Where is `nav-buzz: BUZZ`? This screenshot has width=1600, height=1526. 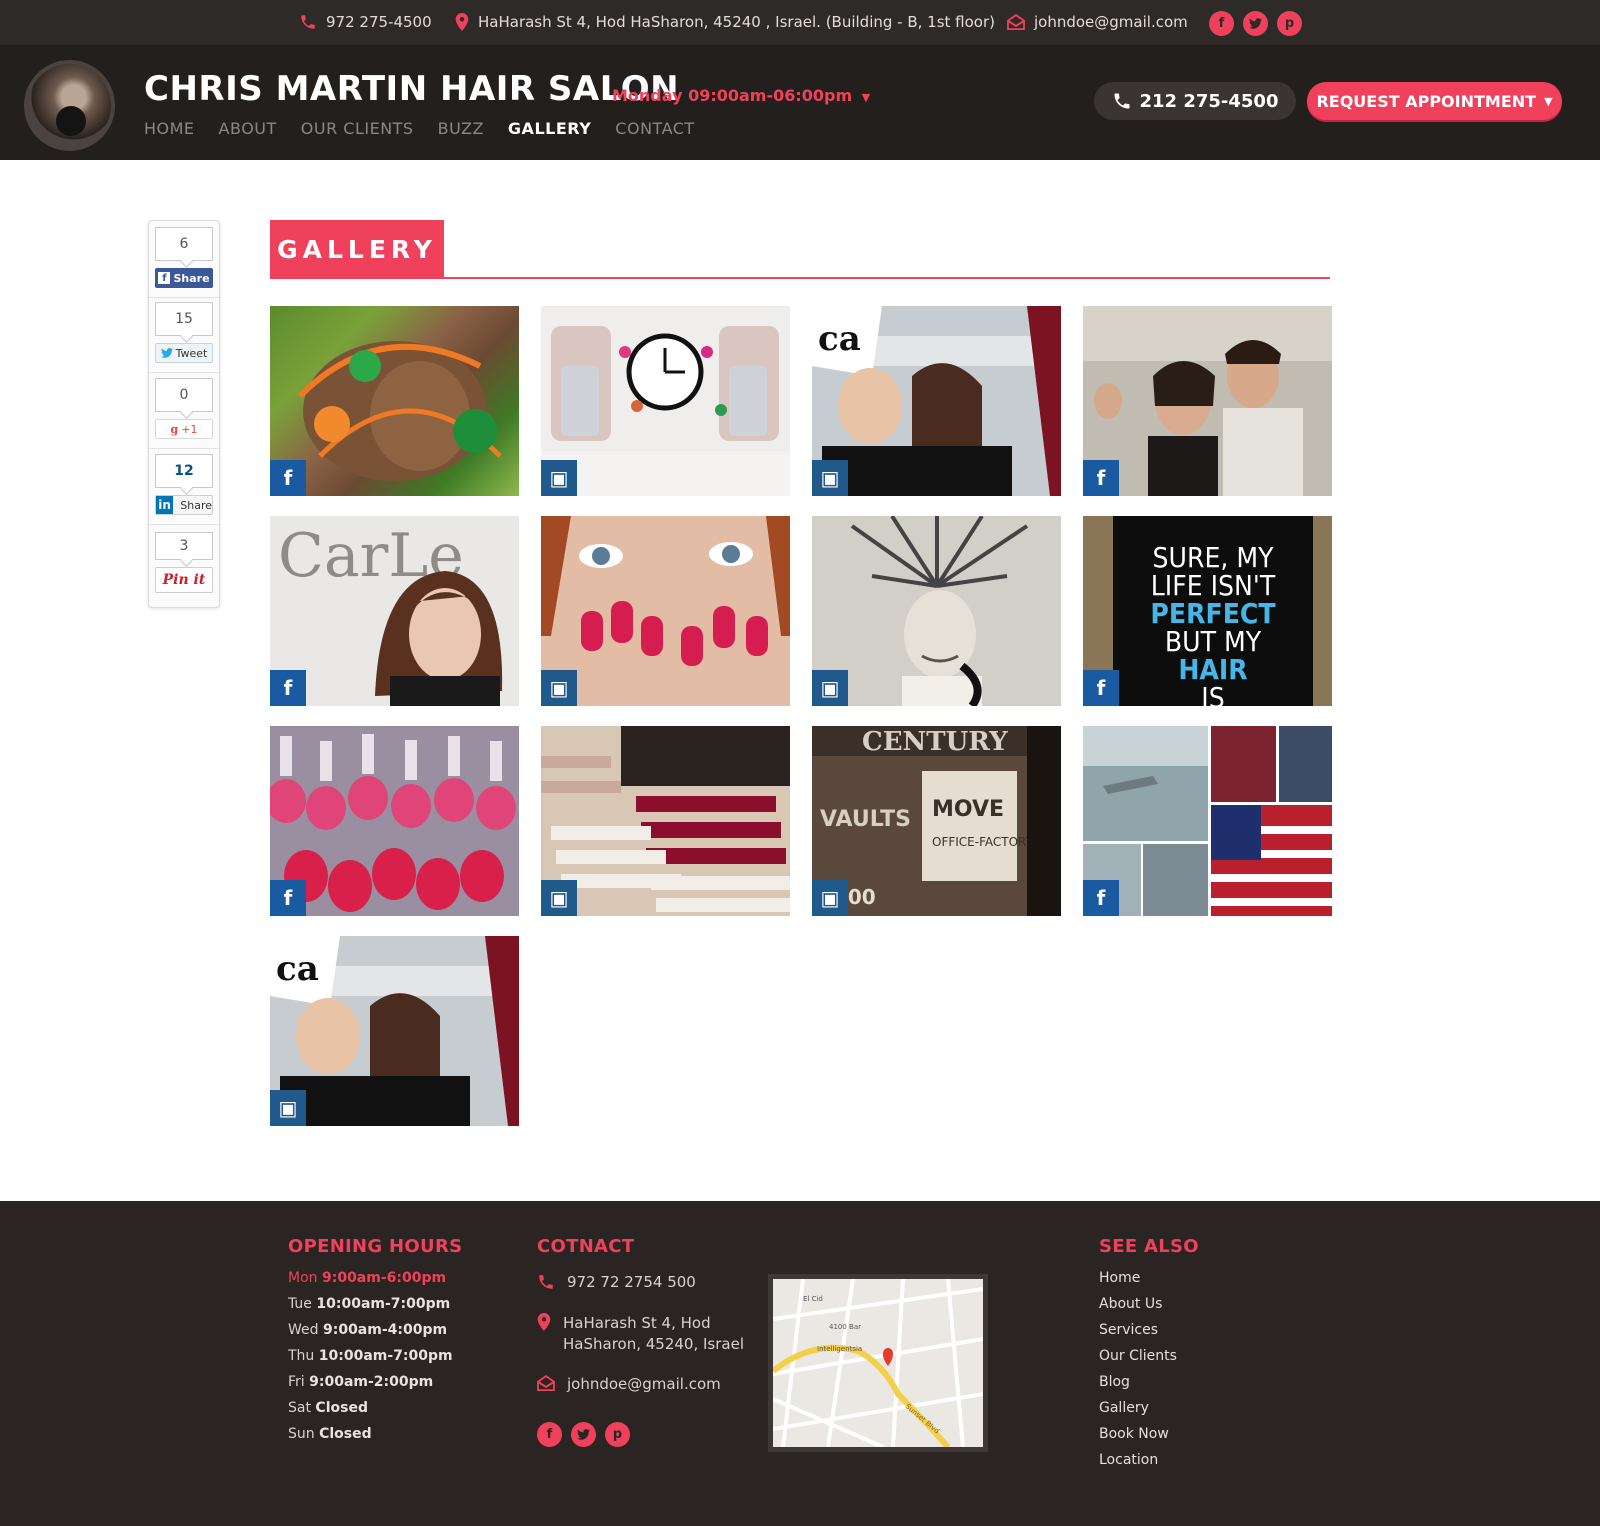
nav-buzz: BUZZ is located at coordinates (461, 128).